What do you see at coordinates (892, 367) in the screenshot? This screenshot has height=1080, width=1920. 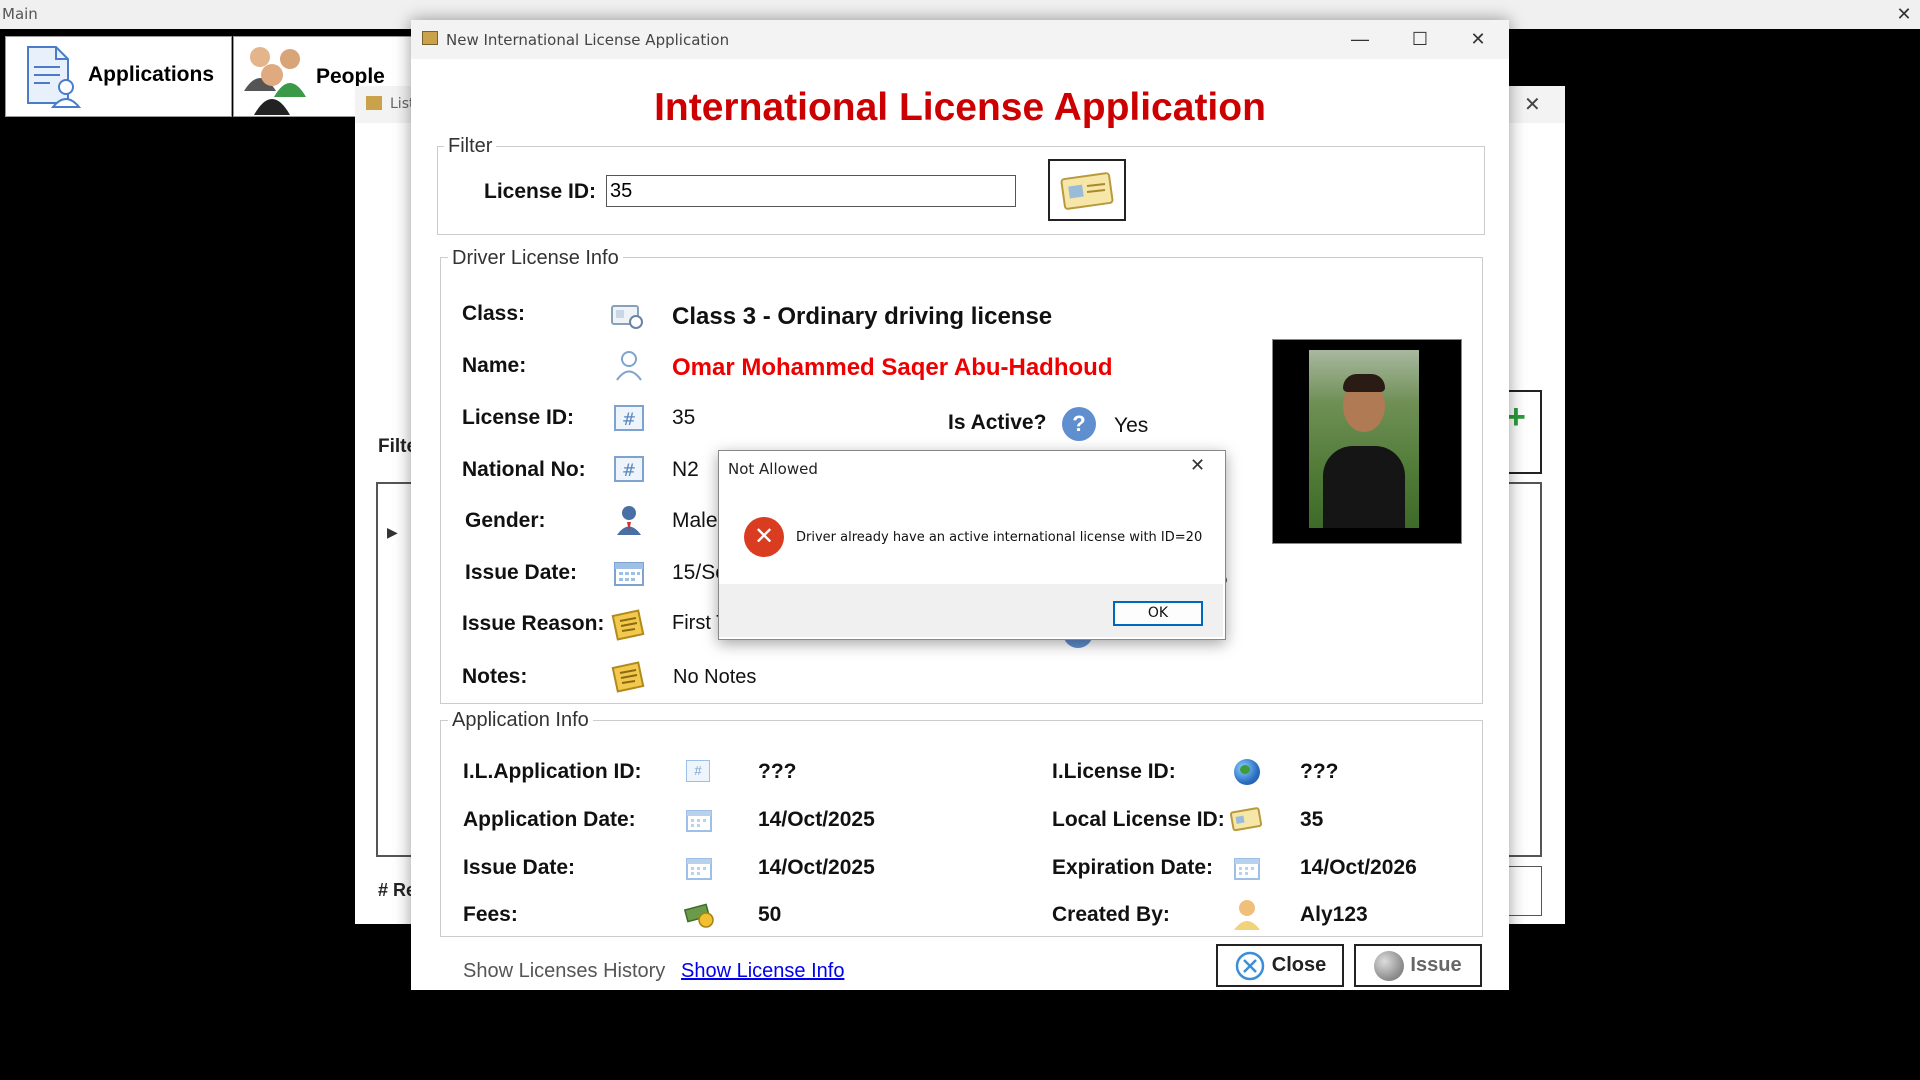 I see `name-value: Omar Mohammed Saqer Abu-Hadhoud` at bounding box center [892, 367].